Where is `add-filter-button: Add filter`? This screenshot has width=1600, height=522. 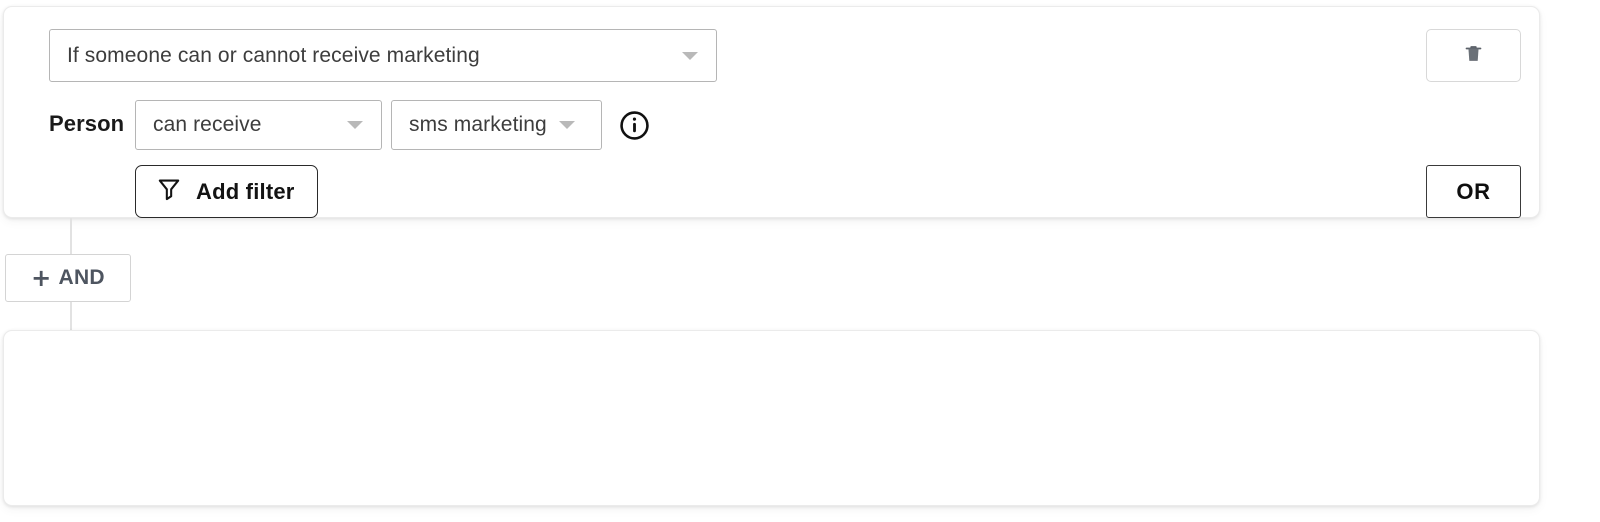 add-filter-button: Add filter is located at coordinates (226, 191).